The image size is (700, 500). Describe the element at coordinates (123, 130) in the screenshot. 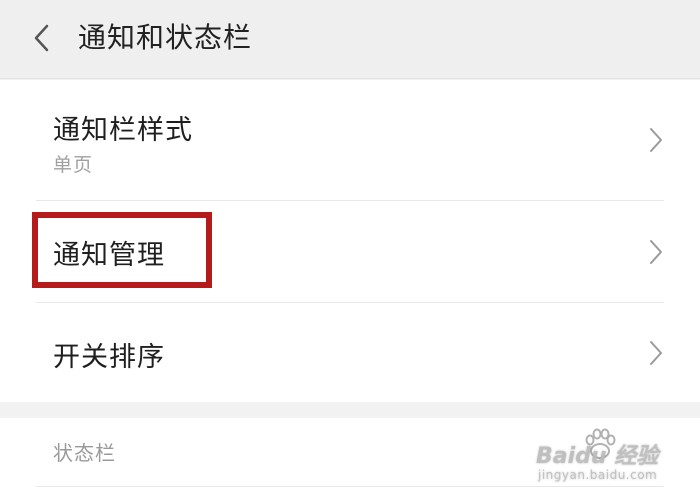

I see `settings-item-label: 通知栏样式` at that location.